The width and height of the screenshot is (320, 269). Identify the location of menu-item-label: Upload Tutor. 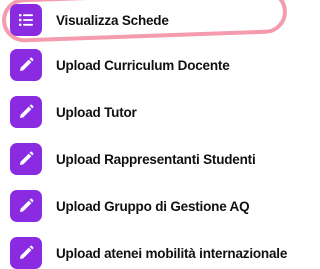
(96, 112).